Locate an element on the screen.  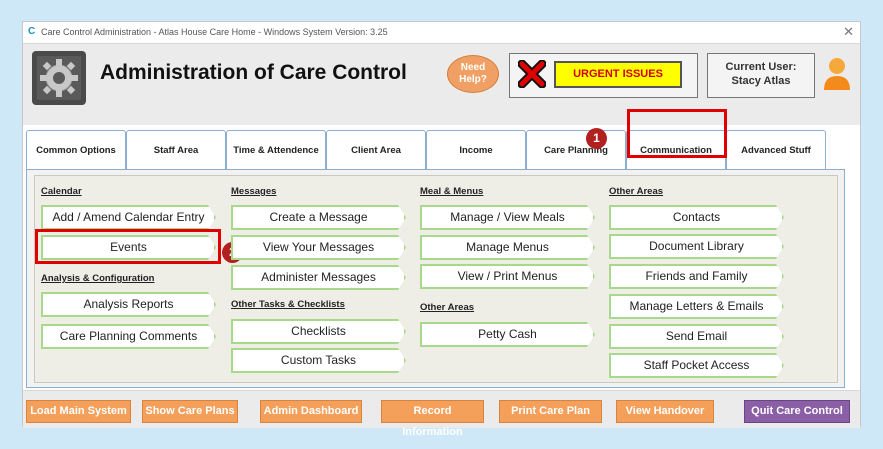
gear-logo-icon is located at coordinates (59, 78).